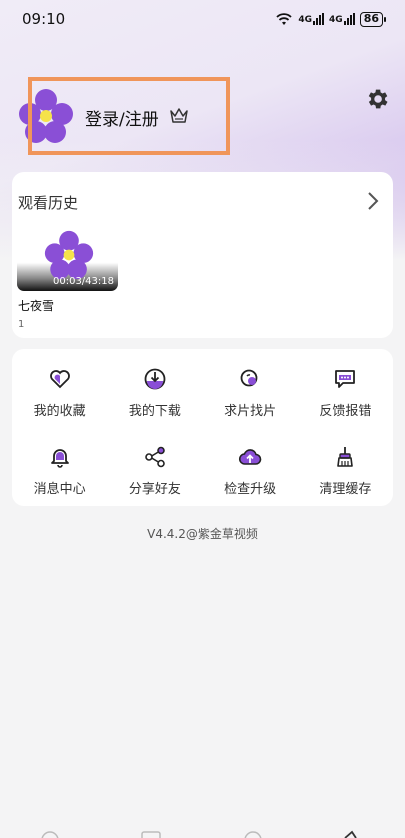 The image size is (405, 838). I want to click on bell-icon, so click(59, 458).